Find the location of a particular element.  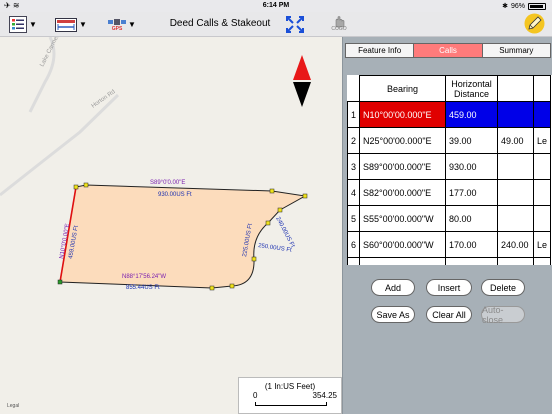

table-row: 4 S82°00'00.000"E 177.00 is located at coordinates (449, 192).